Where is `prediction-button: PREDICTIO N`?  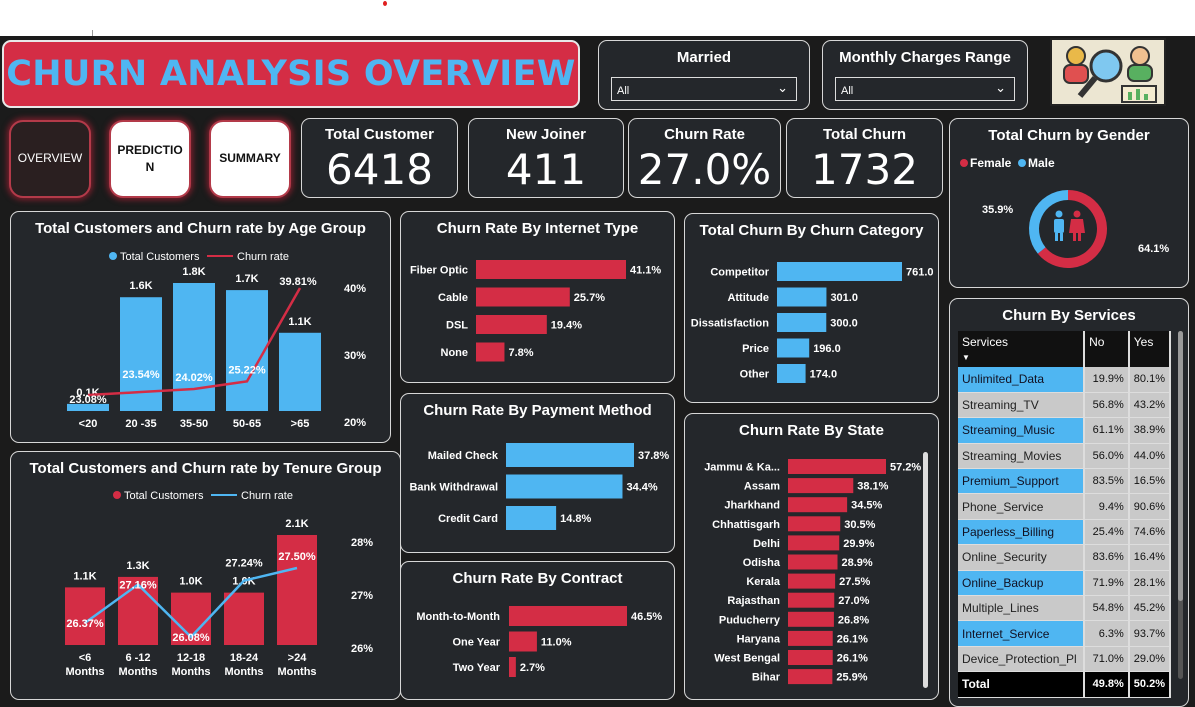
prediction-button: PREDICTIO N is located at coordinates (150, 159).